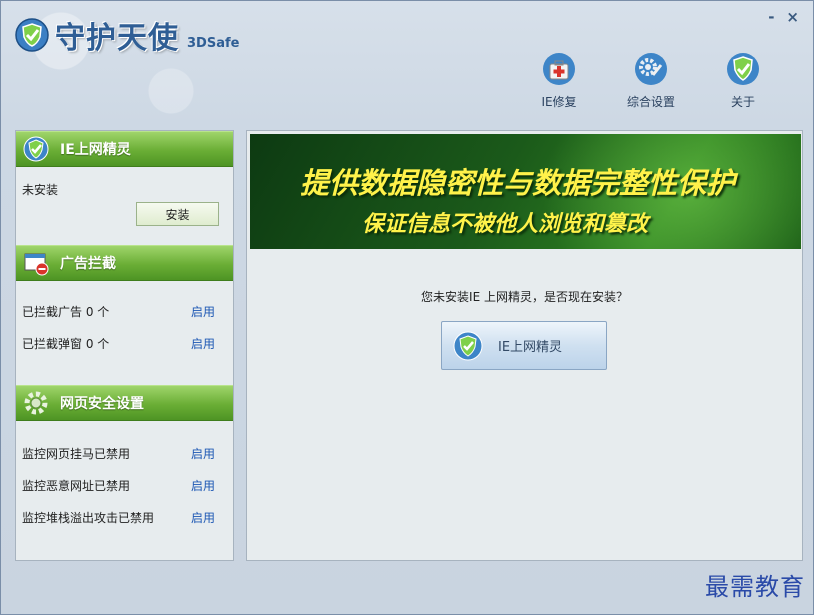 The width and height of the screenshot is (814, 615). I want to click on settings-label: 综合设置, so click(650, 102).